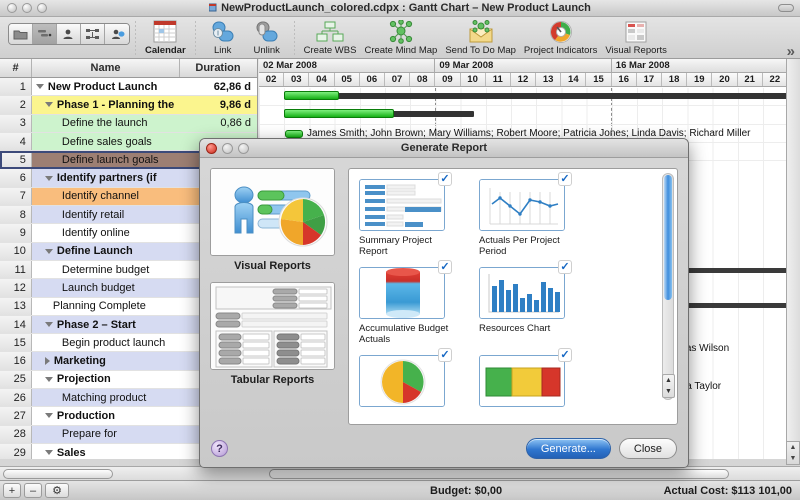 This screenshot has width=800, height=500. What do you see at coordinates (560, 38) in the screenshot?
I see `toolbar-item-project-indicators: Project Indicators` at bounding box center [560, 38].